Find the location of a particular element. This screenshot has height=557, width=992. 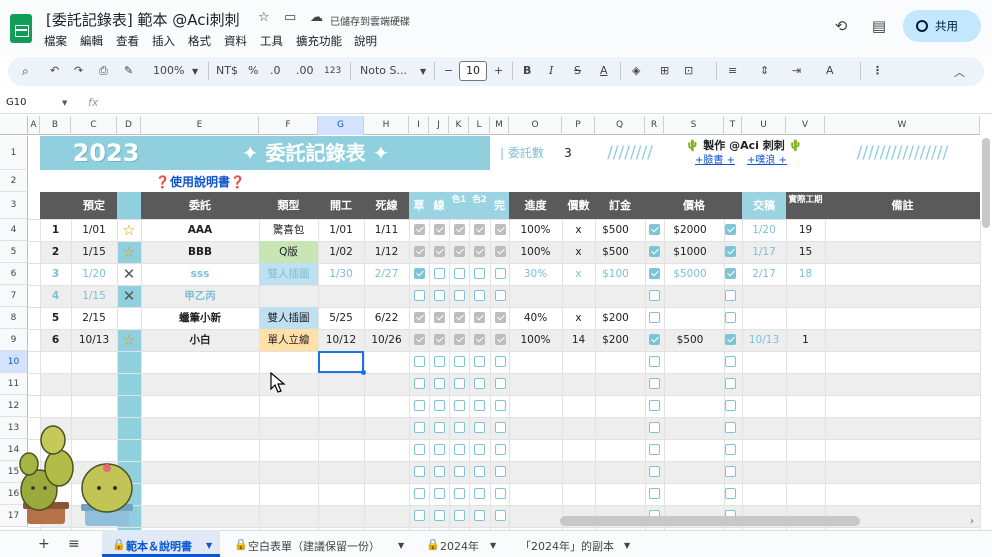

row-header-5: 5 is located at coordinates (14, 252).